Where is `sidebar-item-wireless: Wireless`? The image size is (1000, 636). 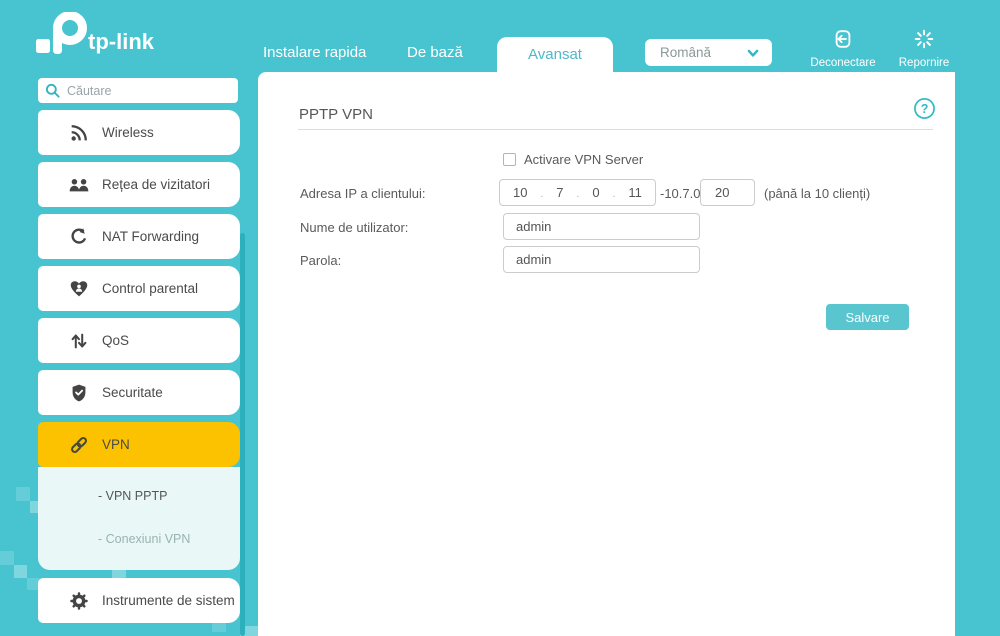 sidebar-item-wireless: Wireless is located at coordinates (139, 132).